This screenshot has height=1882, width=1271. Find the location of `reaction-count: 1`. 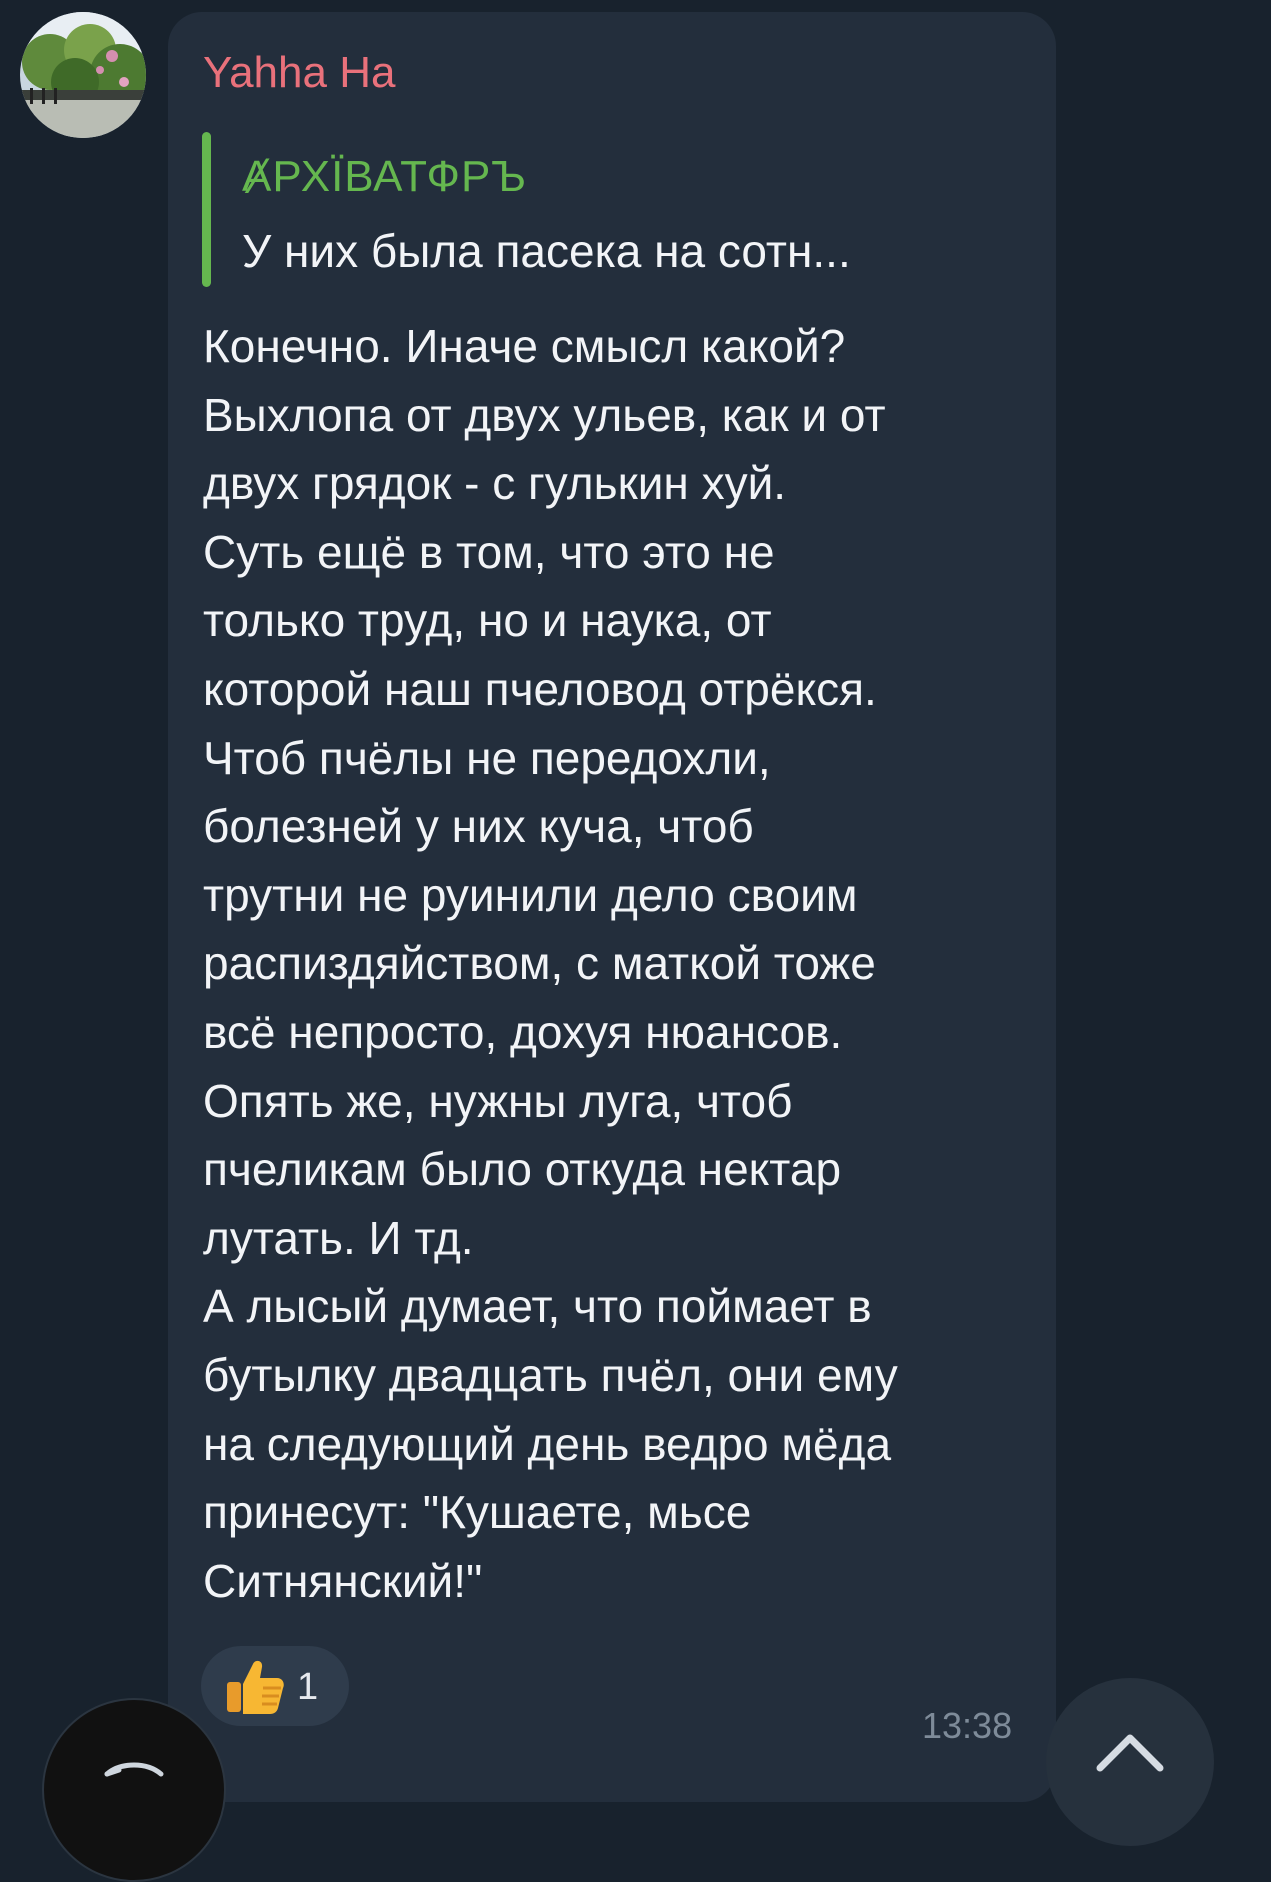

reaction-count: 1 is located at coordinates (308, 1687).